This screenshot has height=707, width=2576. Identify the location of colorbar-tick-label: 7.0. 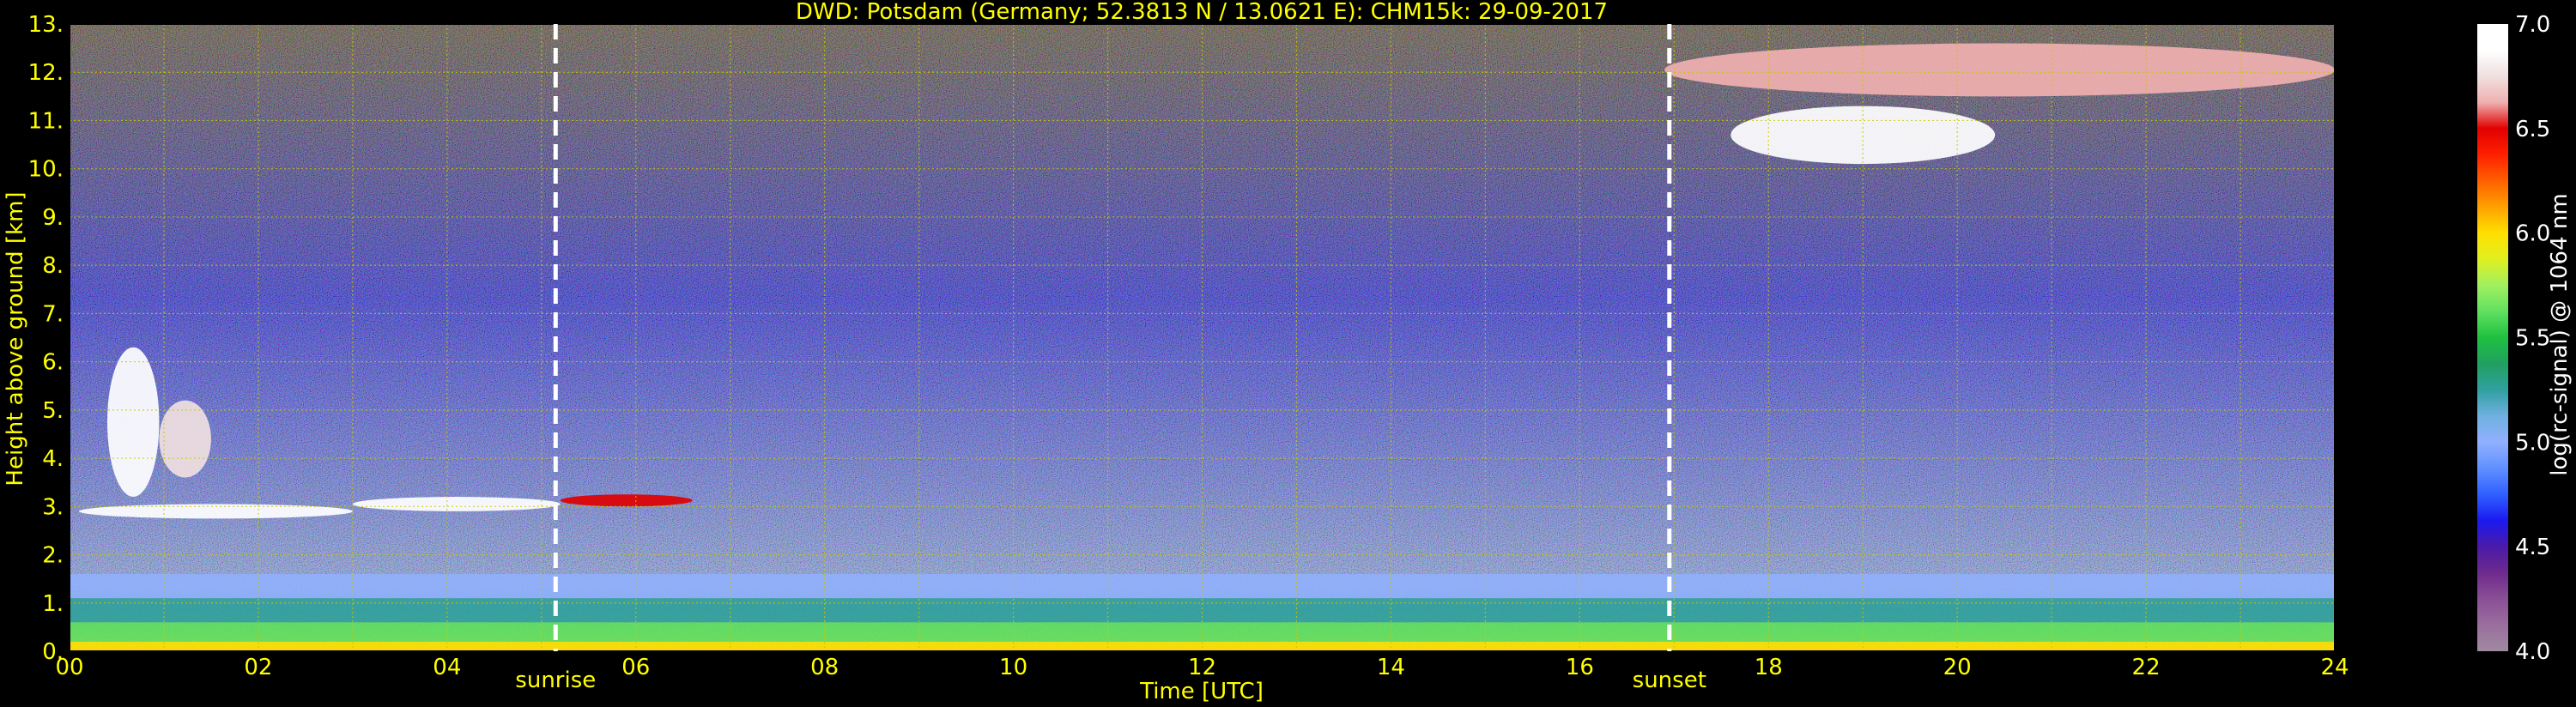
(2532, 25).